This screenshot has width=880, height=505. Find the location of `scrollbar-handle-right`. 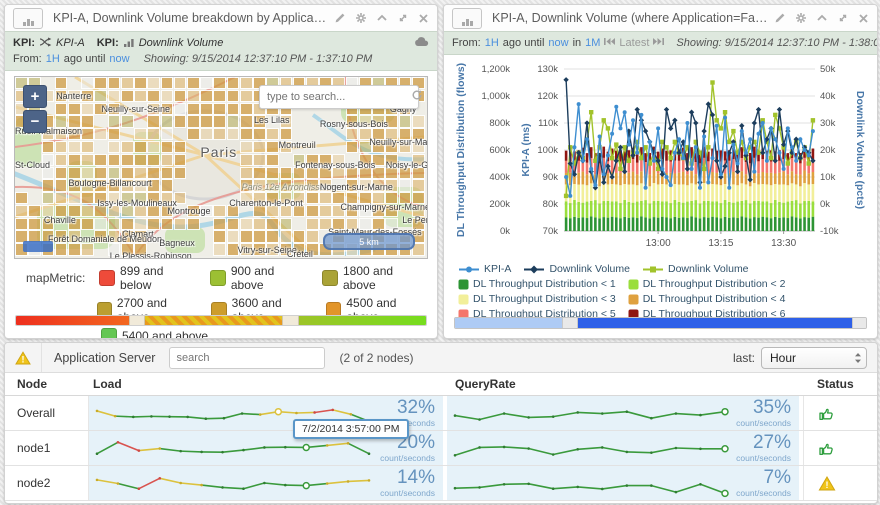

scrollbar-handle-right is located at coordinates (858, 323).